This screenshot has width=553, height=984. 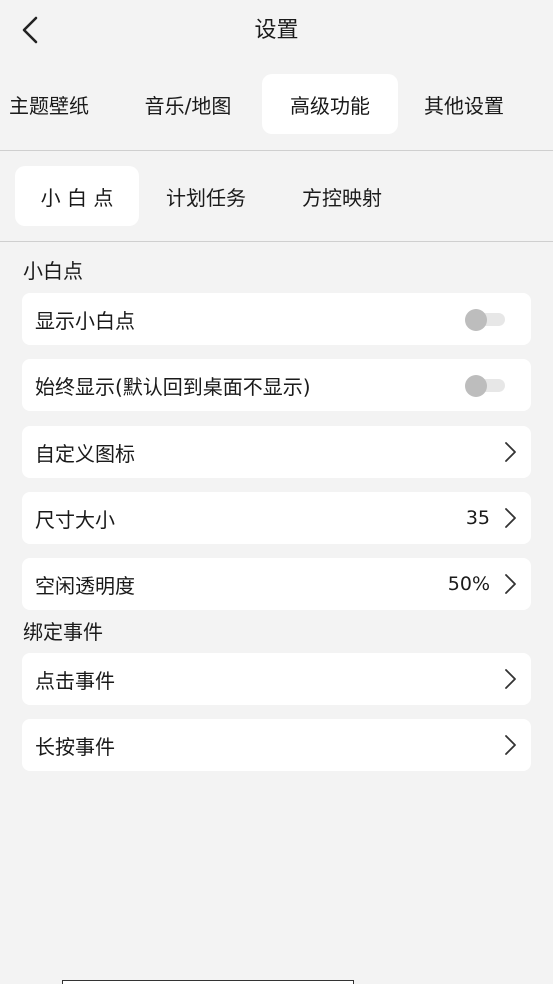 What do you see at coordinates (85, 320) in the screenshot?
I see `row-label: 显示小白点` at bounding box center [85, 320].